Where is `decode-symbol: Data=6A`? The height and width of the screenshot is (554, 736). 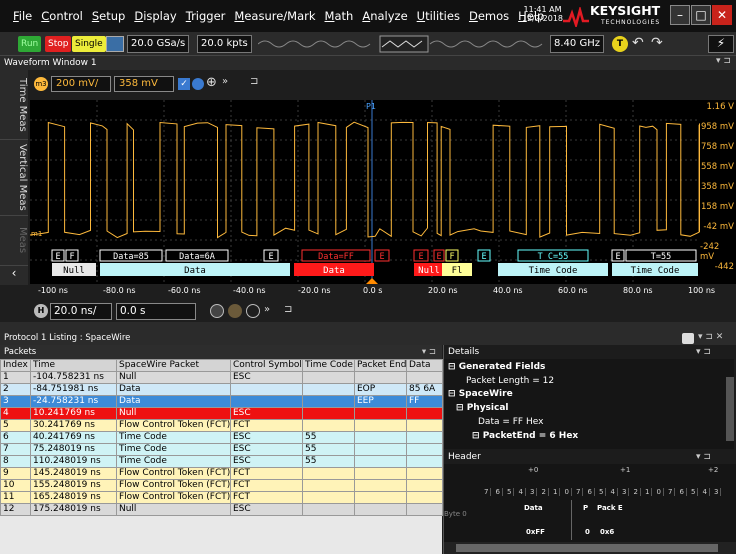 decode-symbol: Data=6A is located at coordinates (197, 255).